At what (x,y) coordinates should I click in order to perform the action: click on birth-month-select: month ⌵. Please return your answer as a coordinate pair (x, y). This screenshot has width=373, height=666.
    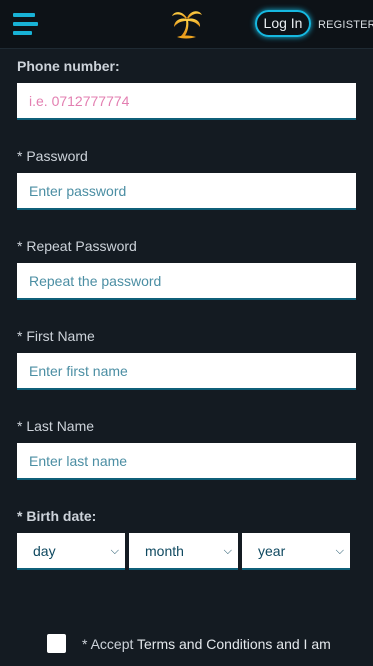
    Looking at the image, I should click on (183, 551).